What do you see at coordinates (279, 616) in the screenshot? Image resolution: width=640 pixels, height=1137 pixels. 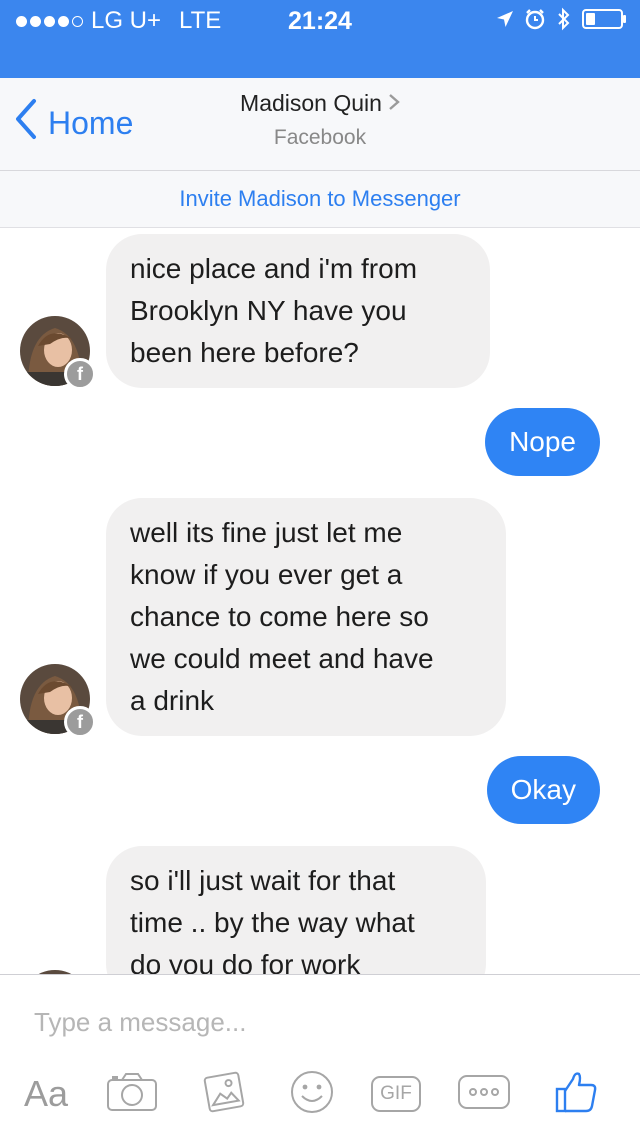 I see `message-line: chance to come here so` at bounding box center [279, 616].